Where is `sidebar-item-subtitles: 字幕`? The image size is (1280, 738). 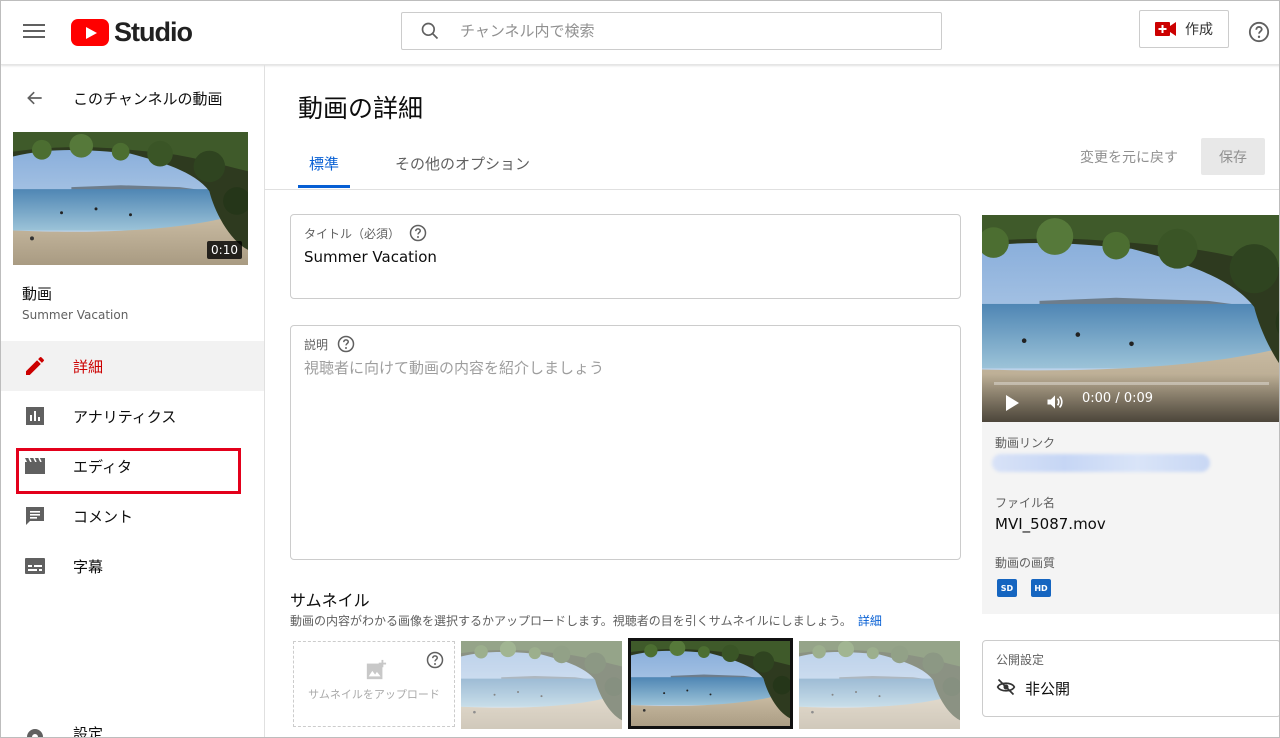 sidebar-item-subtitles: 字幕 is located at coordinates (132, 566).